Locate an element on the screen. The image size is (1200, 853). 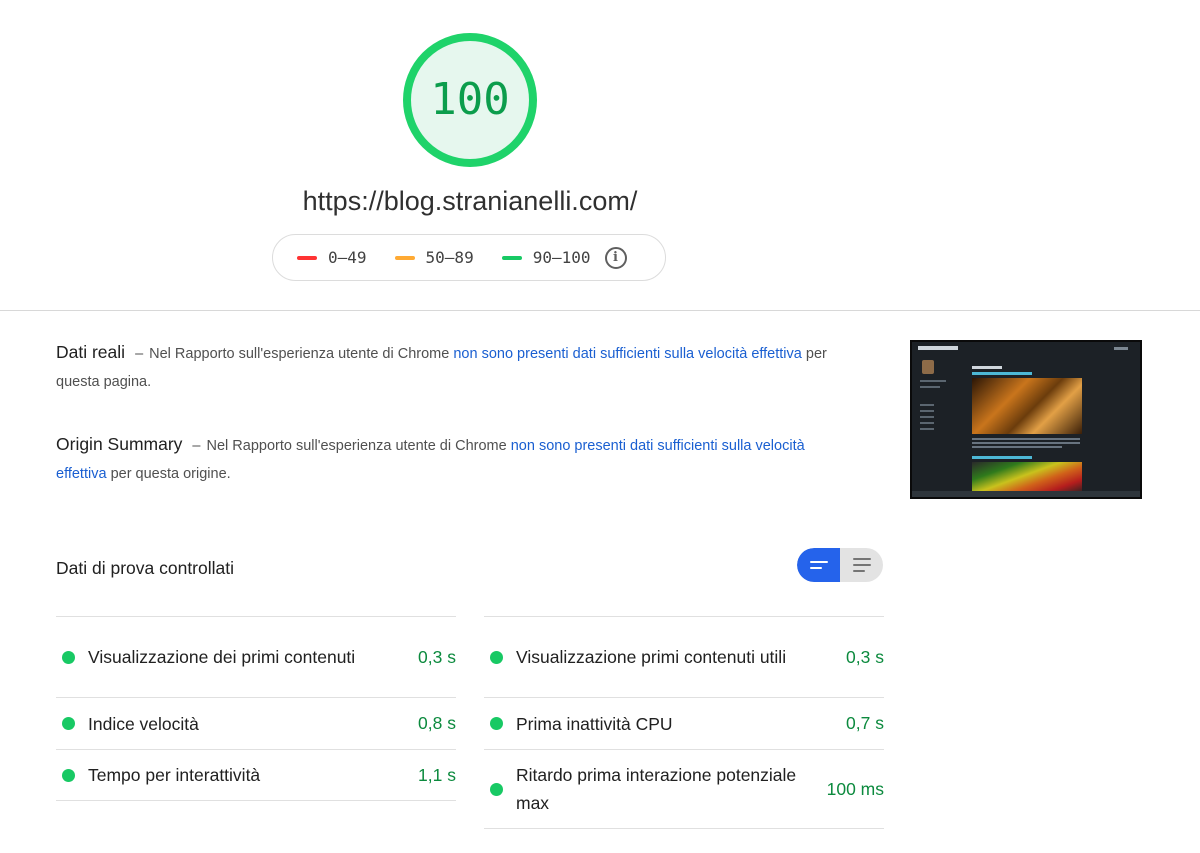
thumb-heading is located at coordinates (987, 367).